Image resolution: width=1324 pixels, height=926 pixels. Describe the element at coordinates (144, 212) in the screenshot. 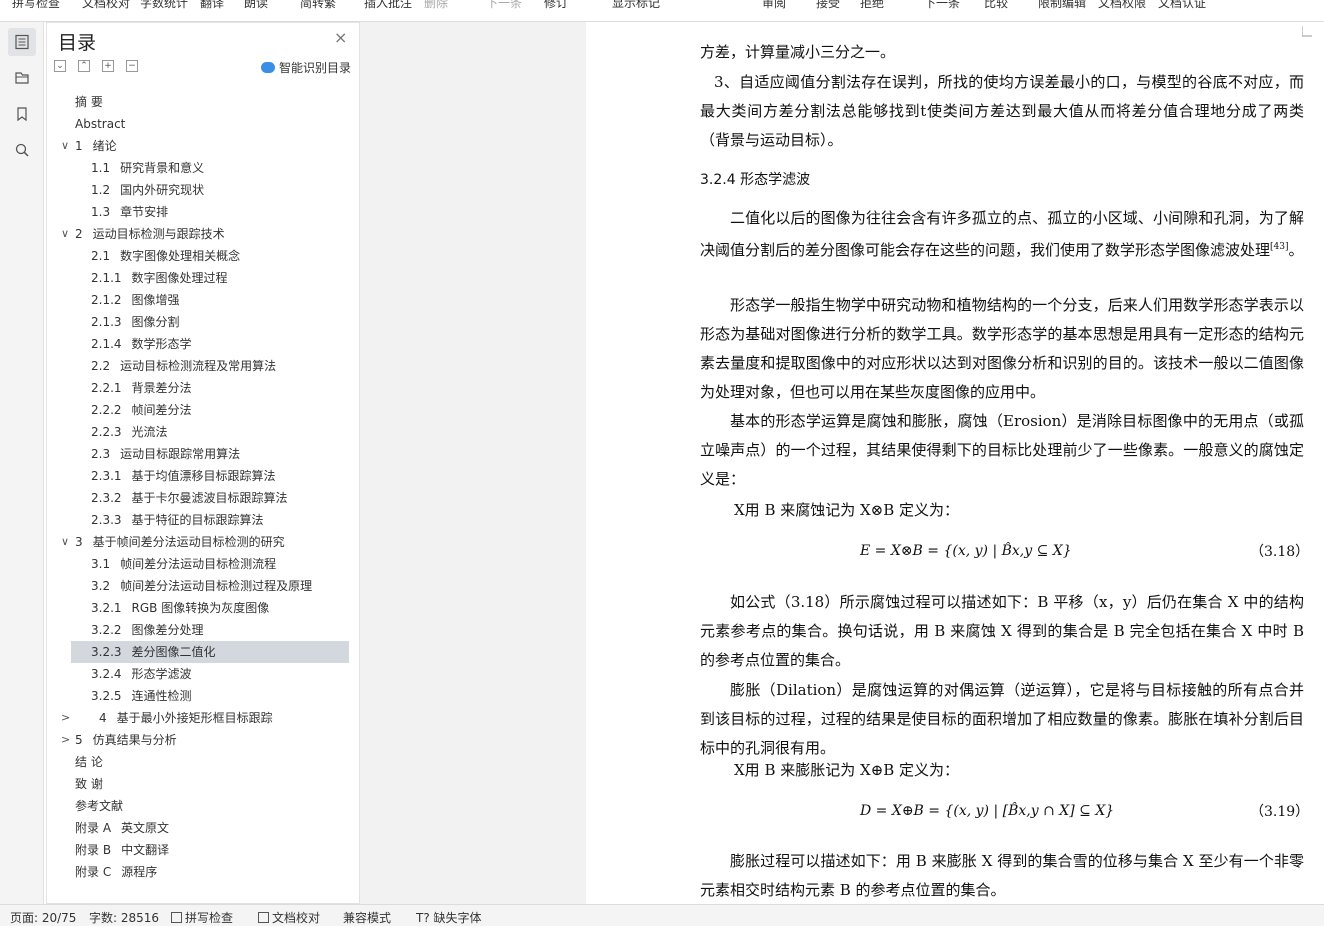

I see `toc-item-label: 章节安排` at that location.